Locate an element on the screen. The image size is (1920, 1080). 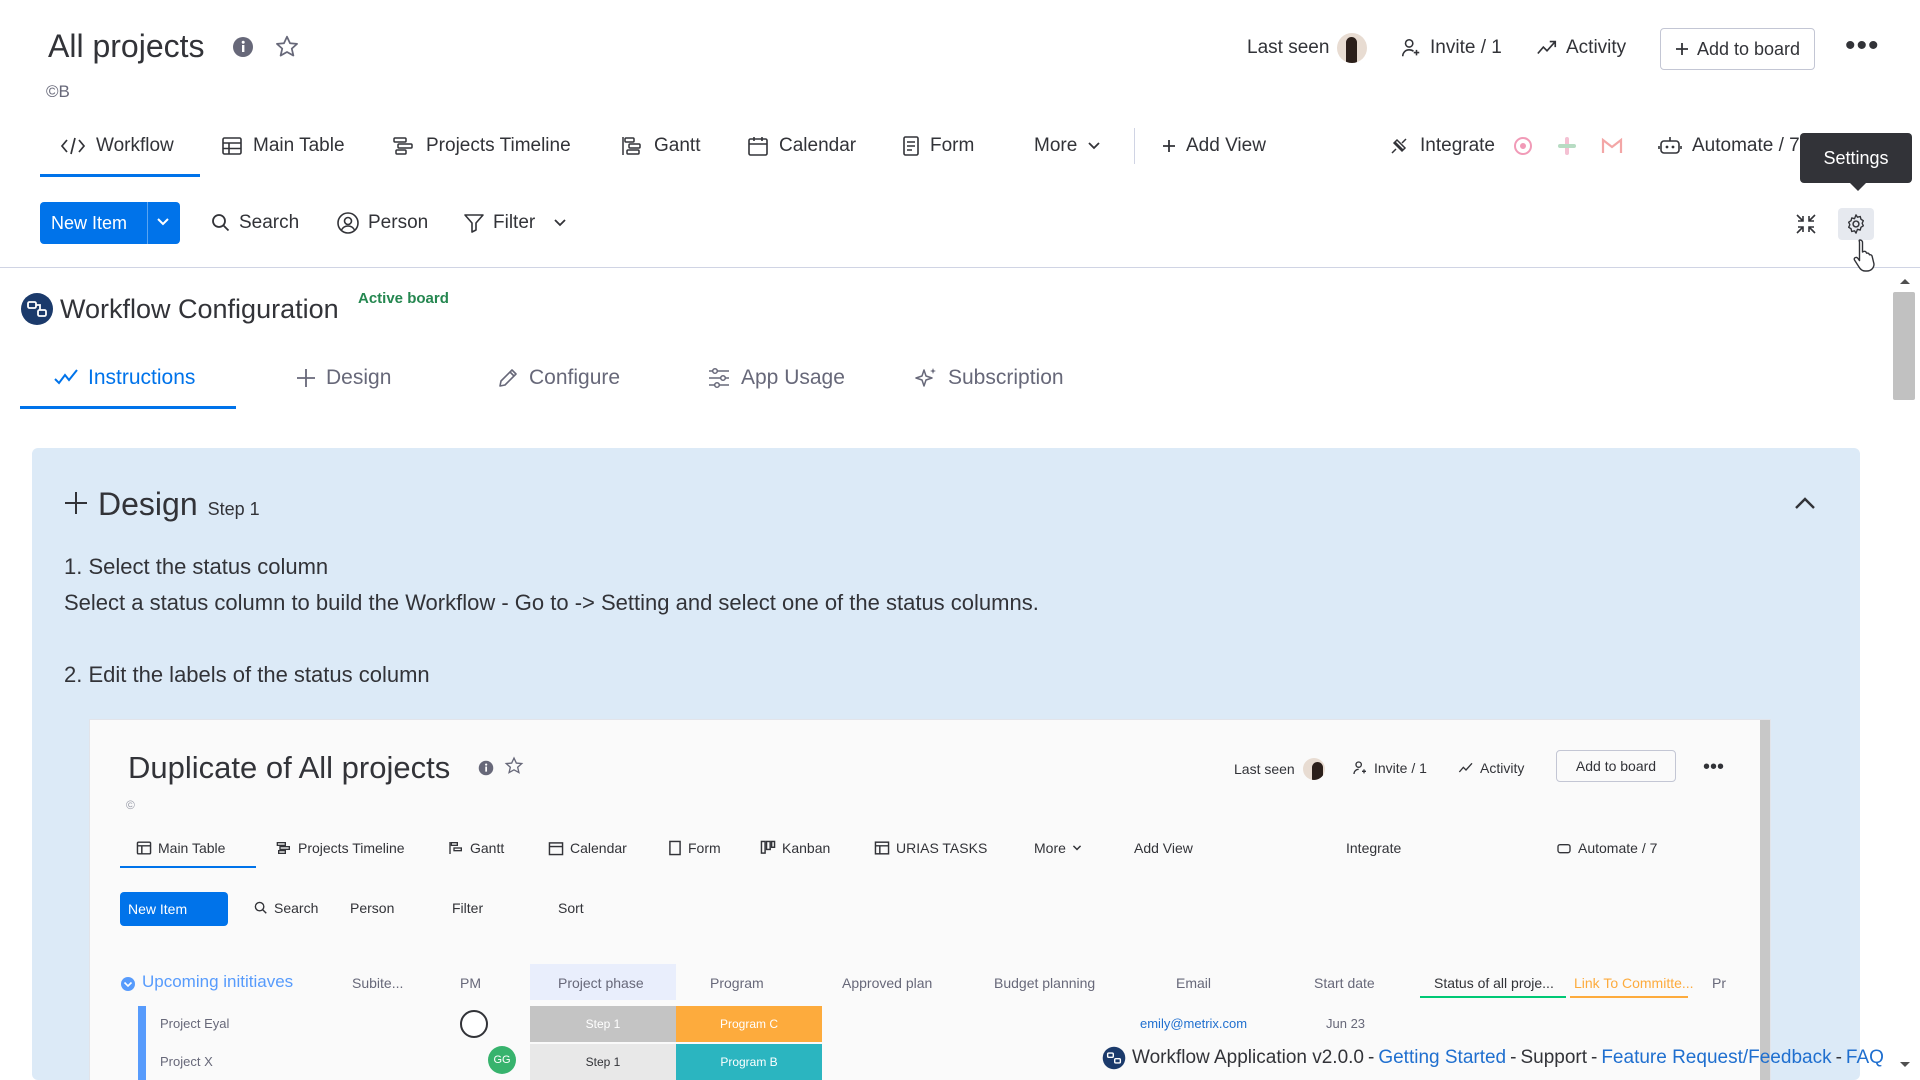
column-header: Start date is located at coordinates (1344, 983).